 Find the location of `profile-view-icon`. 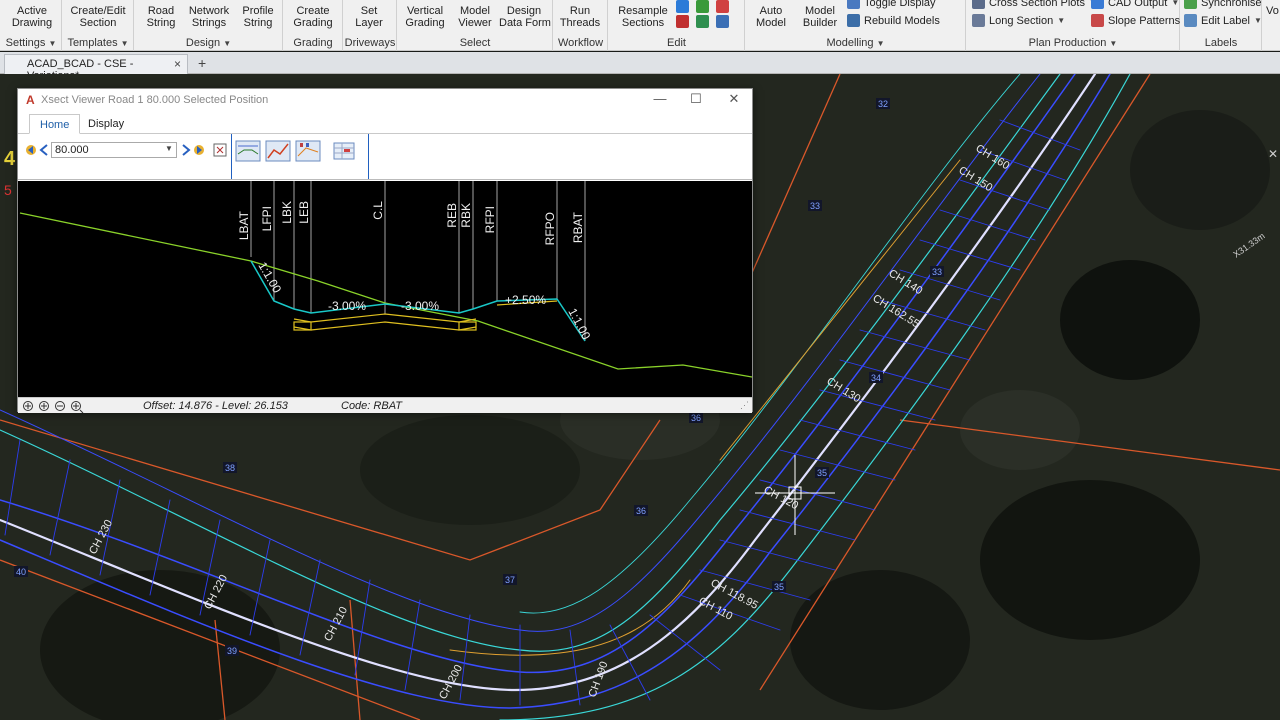

profile-view-icon is located at coordinates (278, 151).